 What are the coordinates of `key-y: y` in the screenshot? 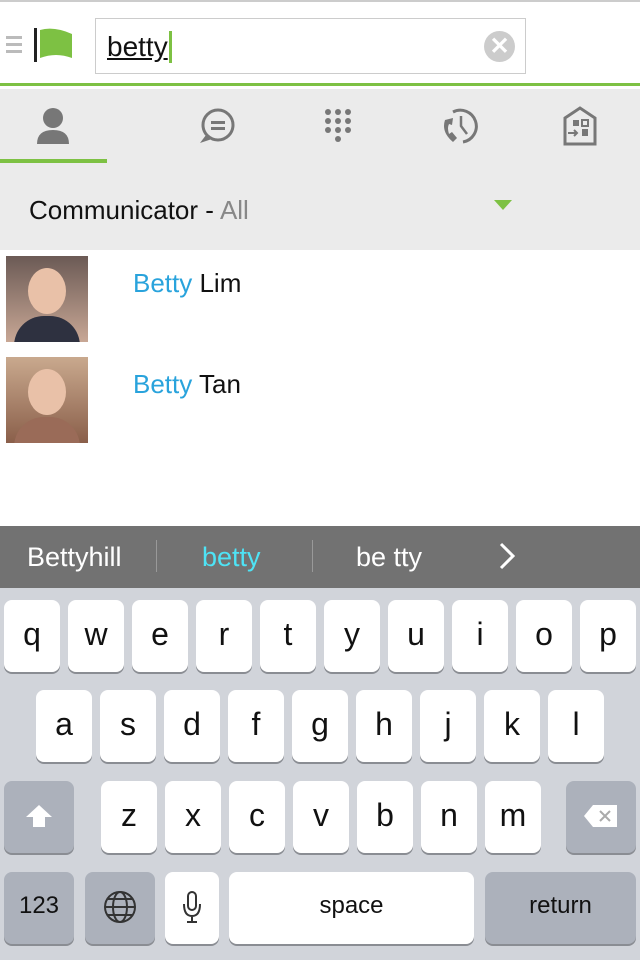 It's located at (352, 636).